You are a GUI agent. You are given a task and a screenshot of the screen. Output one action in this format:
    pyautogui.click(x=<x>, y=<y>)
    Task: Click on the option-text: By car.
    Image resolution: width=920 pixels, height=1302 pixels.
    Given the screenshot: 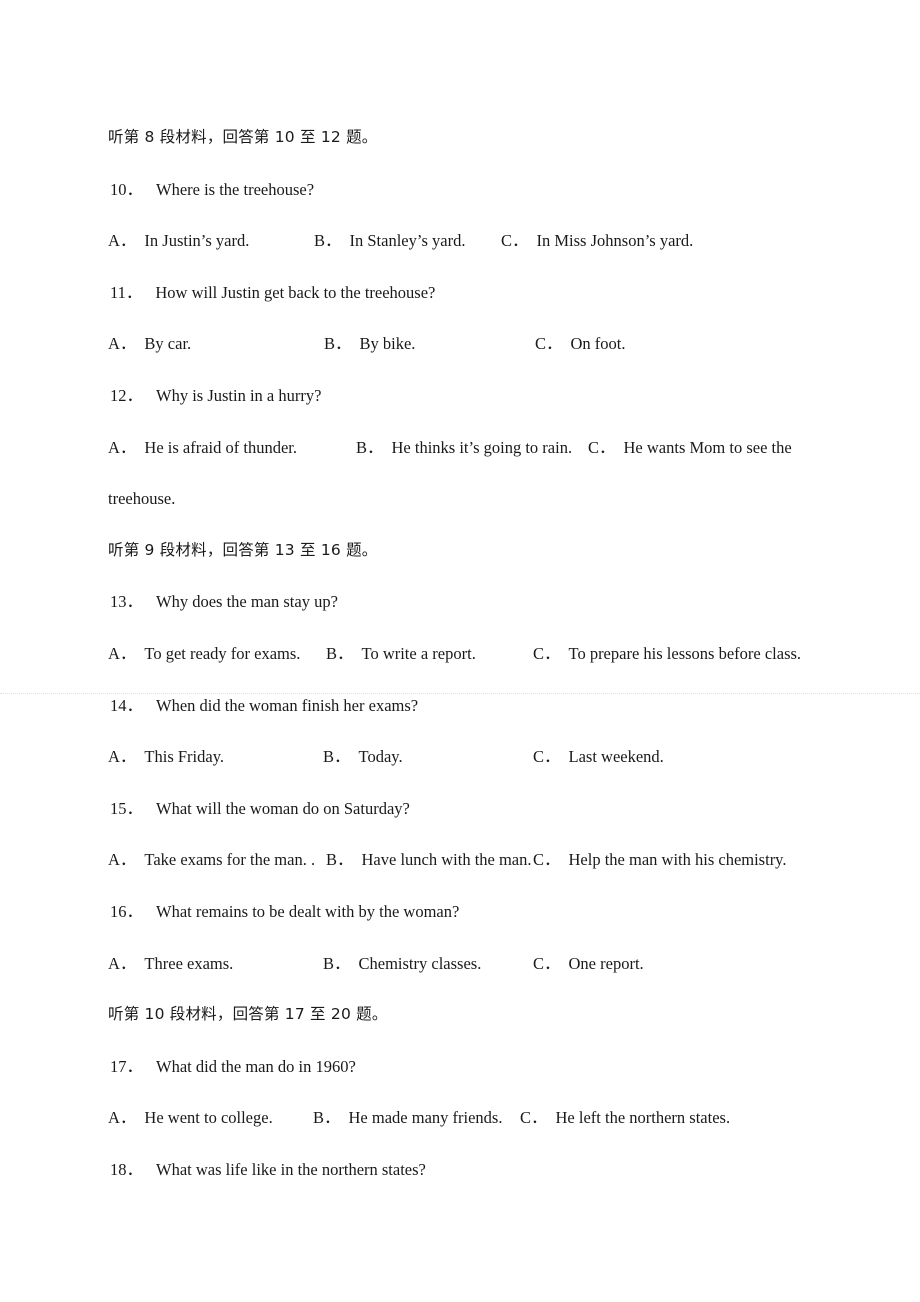 What is the action you would take?
    pyautogui.click(x=168, y=344)
    